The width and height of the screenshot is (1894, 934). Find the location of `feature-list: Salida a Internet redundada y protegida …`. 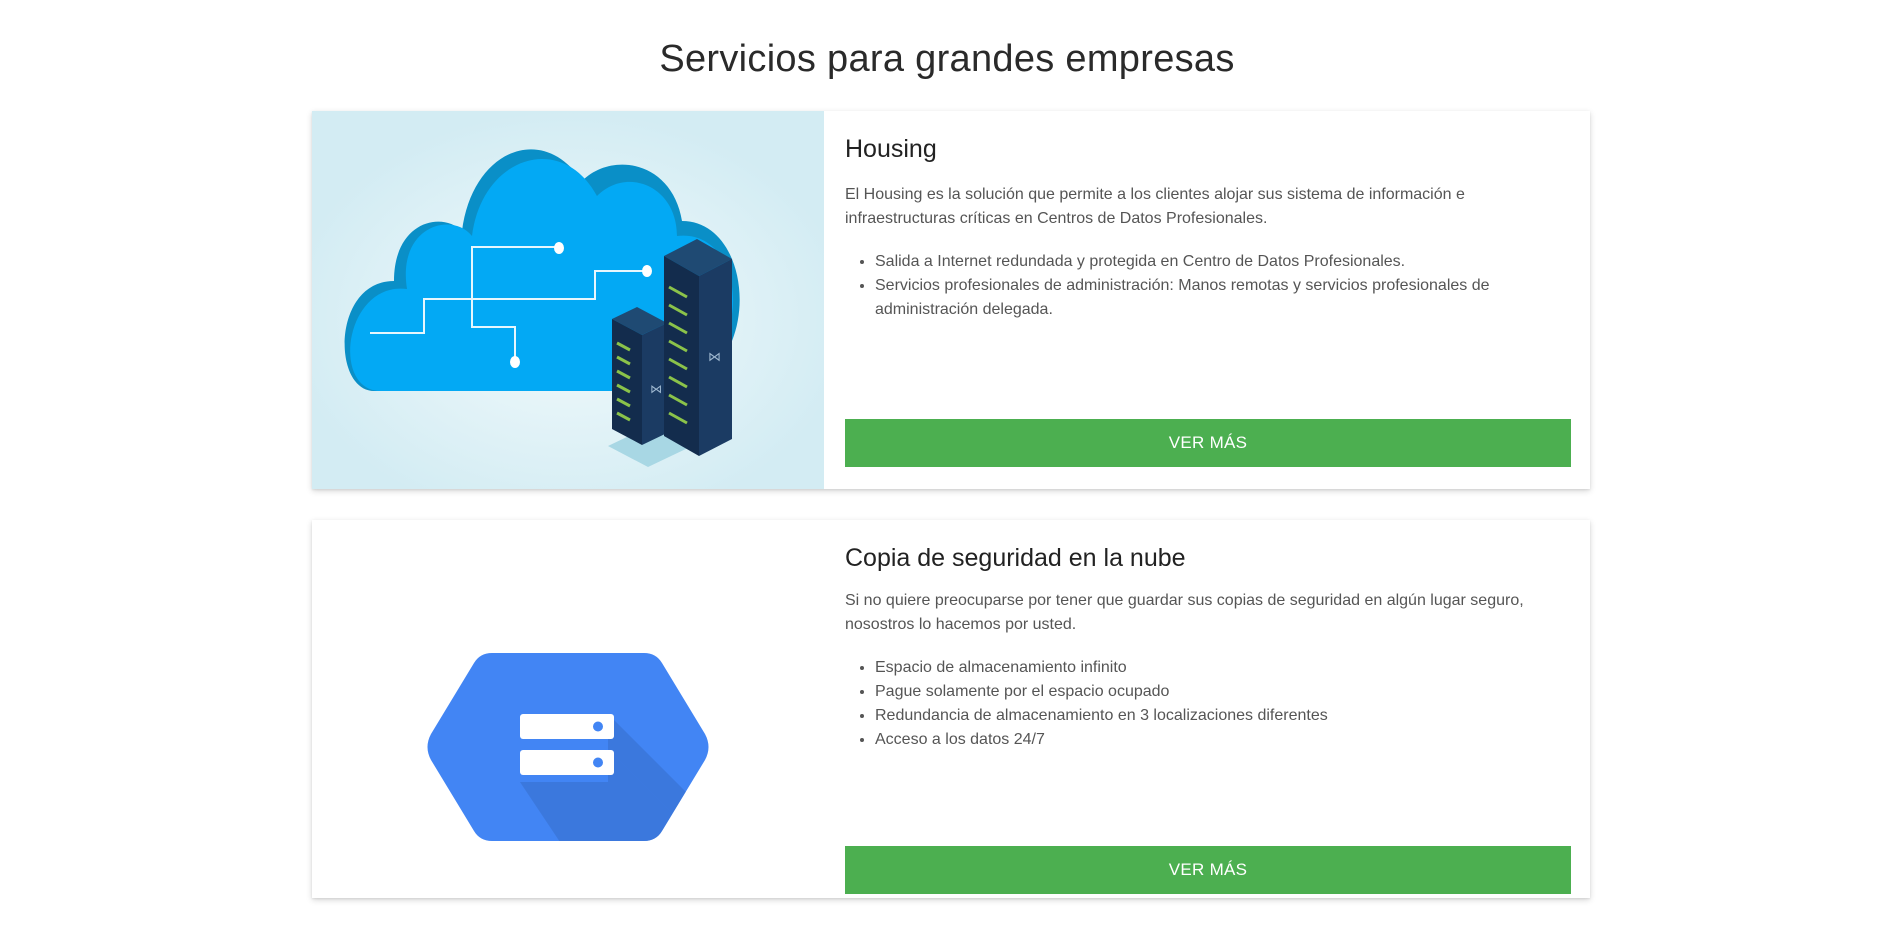

feature-list: Salida a Internet redundada y protegida … is located at coordinates (1210, 286).